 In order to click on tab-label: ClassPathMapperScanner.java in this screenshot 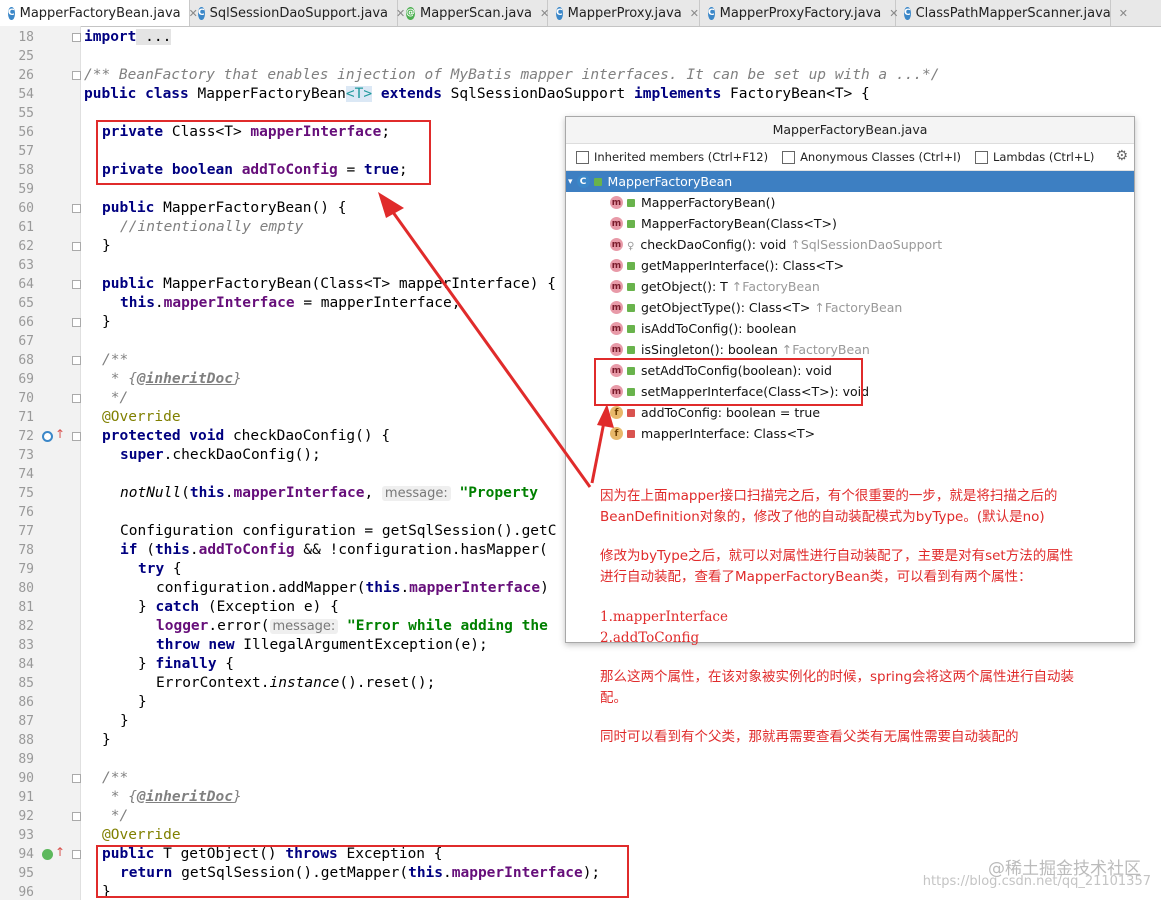, I will do `click(1013, 13)`.